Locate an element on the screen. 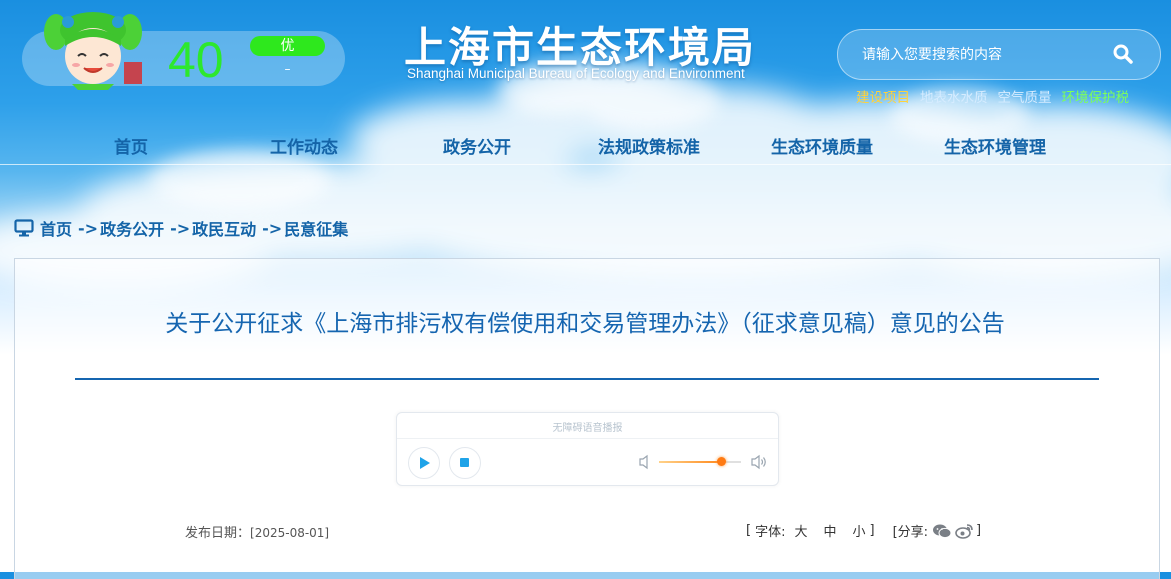  audio-player-divider is located at coordinates (587, 438).